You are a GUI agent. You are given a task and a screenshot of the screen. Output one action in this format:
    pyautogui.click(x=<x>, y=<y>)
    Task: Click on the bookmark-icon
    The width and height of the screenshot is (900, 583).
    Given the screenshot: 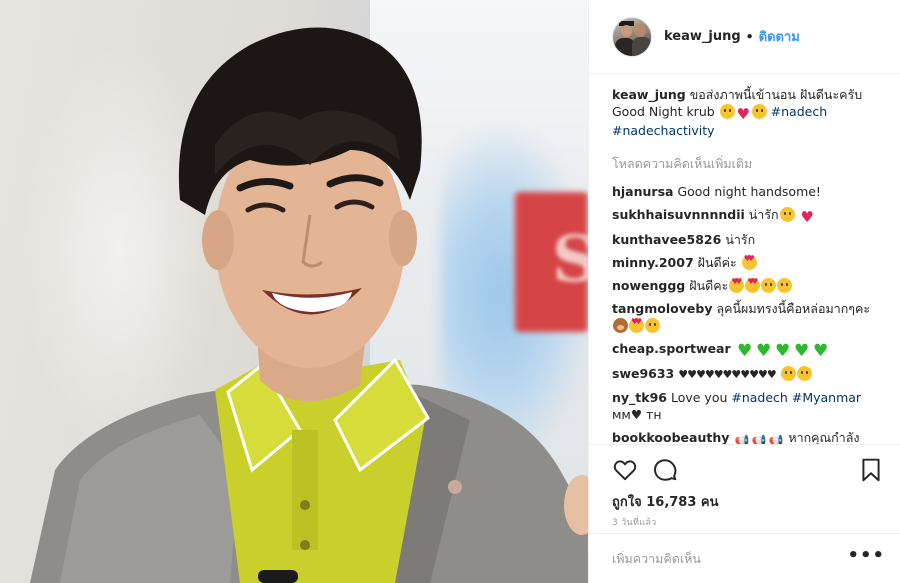 What is the action you would take?
    pyautogui.click(x=871, y=470)
    